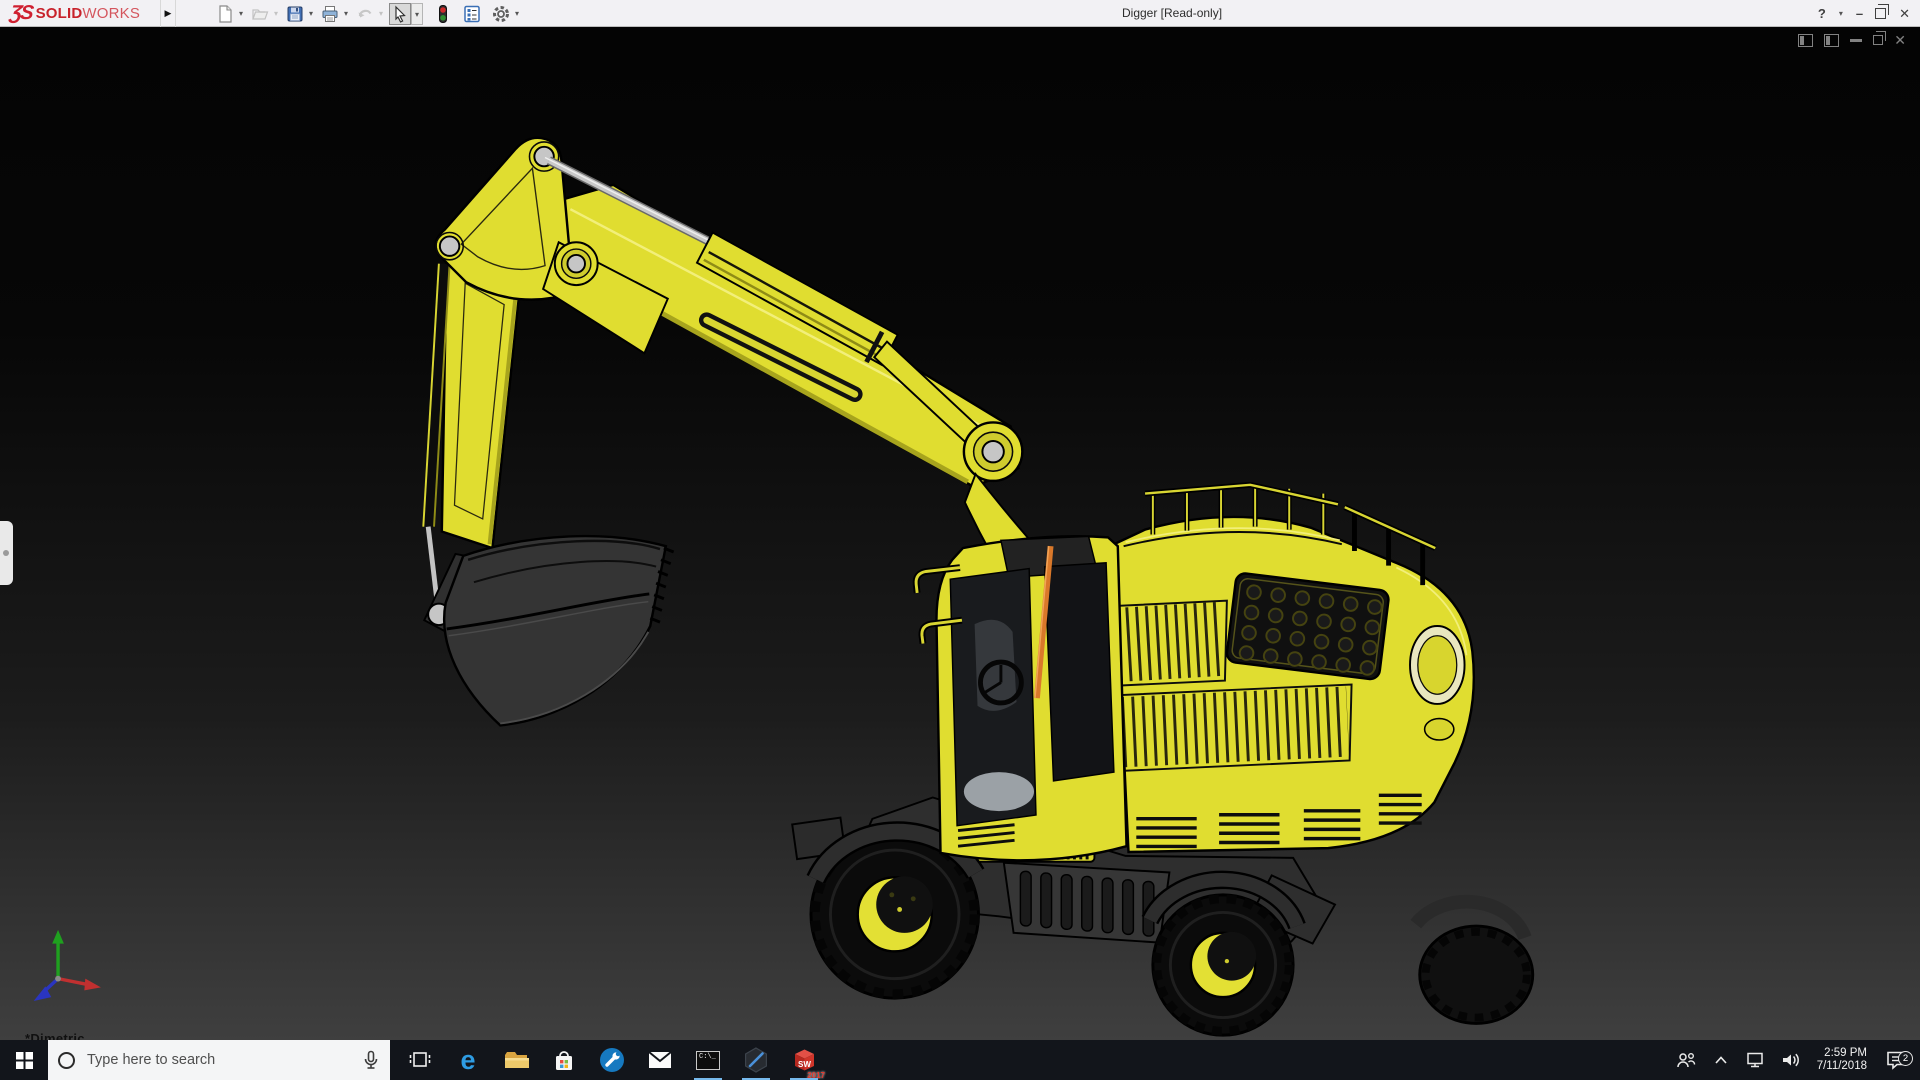 The width and height of the screenshot is (1920, 1080). I want to click on undo-button, so click(365, 14).